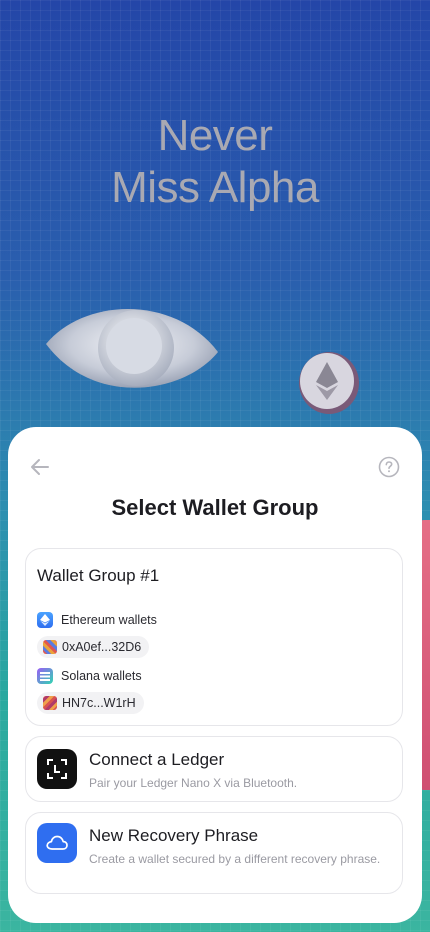 The image size is (430, 932). I want to click on ledger-icon, so click(57, 769).